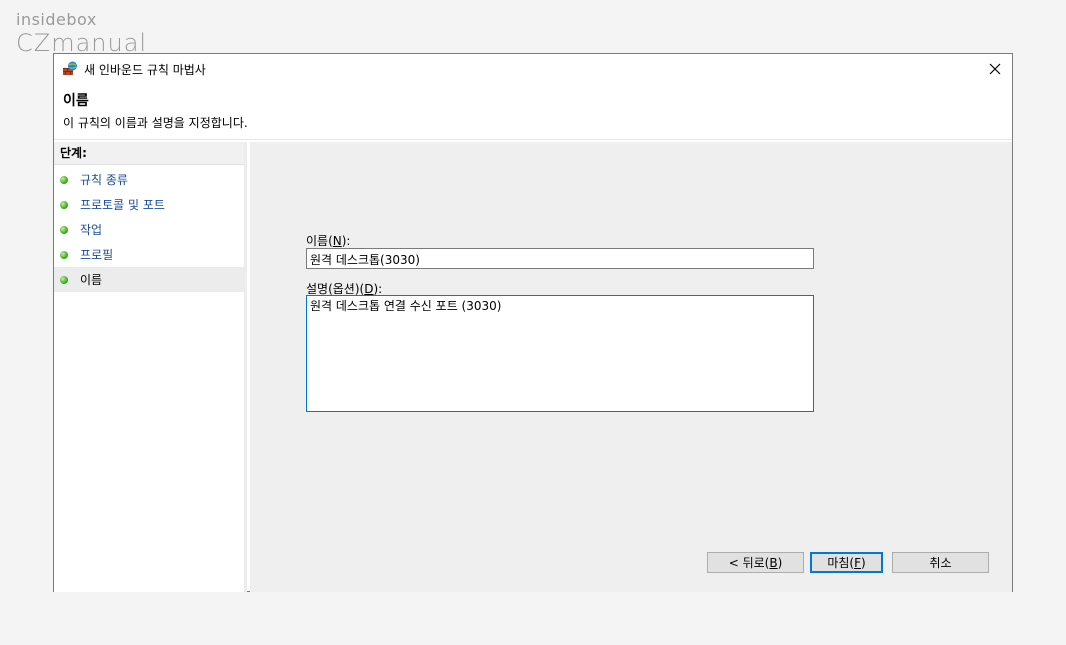 The height and width of the screenshot is (645, 1066). I want to click on name-label-mnemonic: N, so click(337, 241).